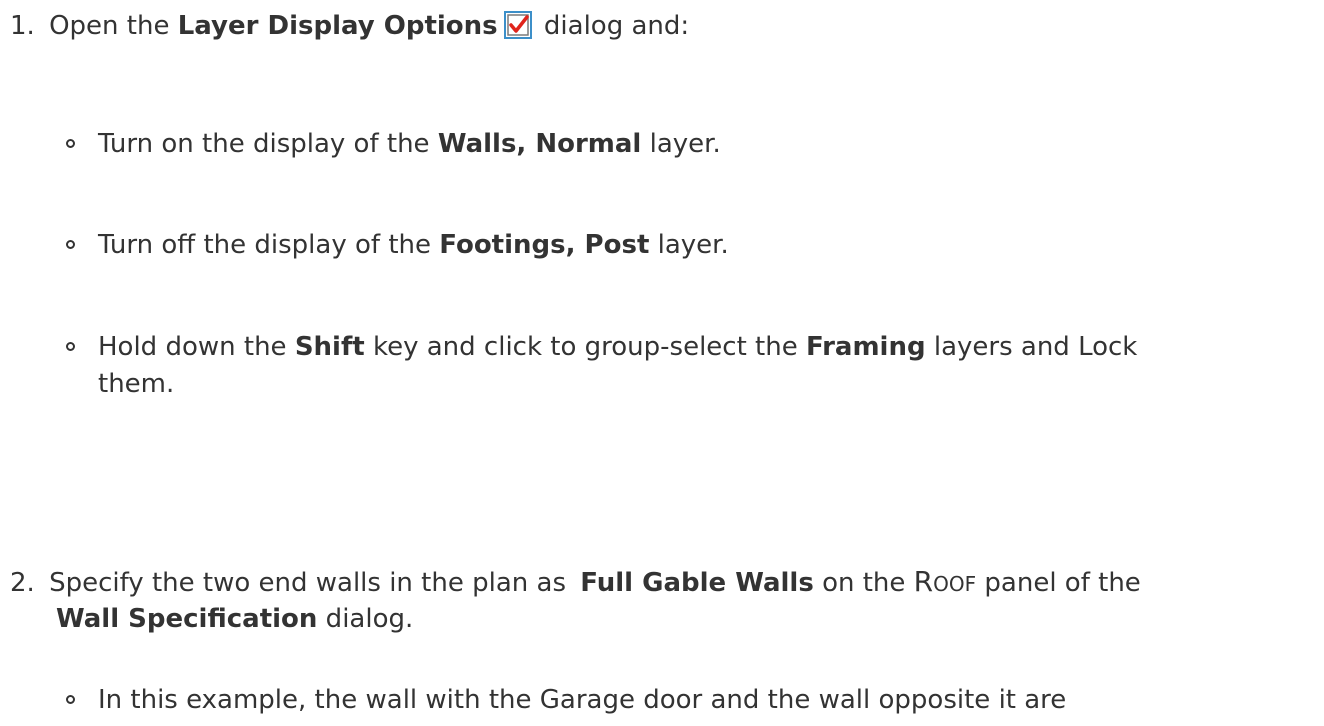 This screenshot has width=1324, height=726. What do you see at coordinates (113, 26) in the screenshot?
I see `step-text: Open the` at bounding box center [113, 26].